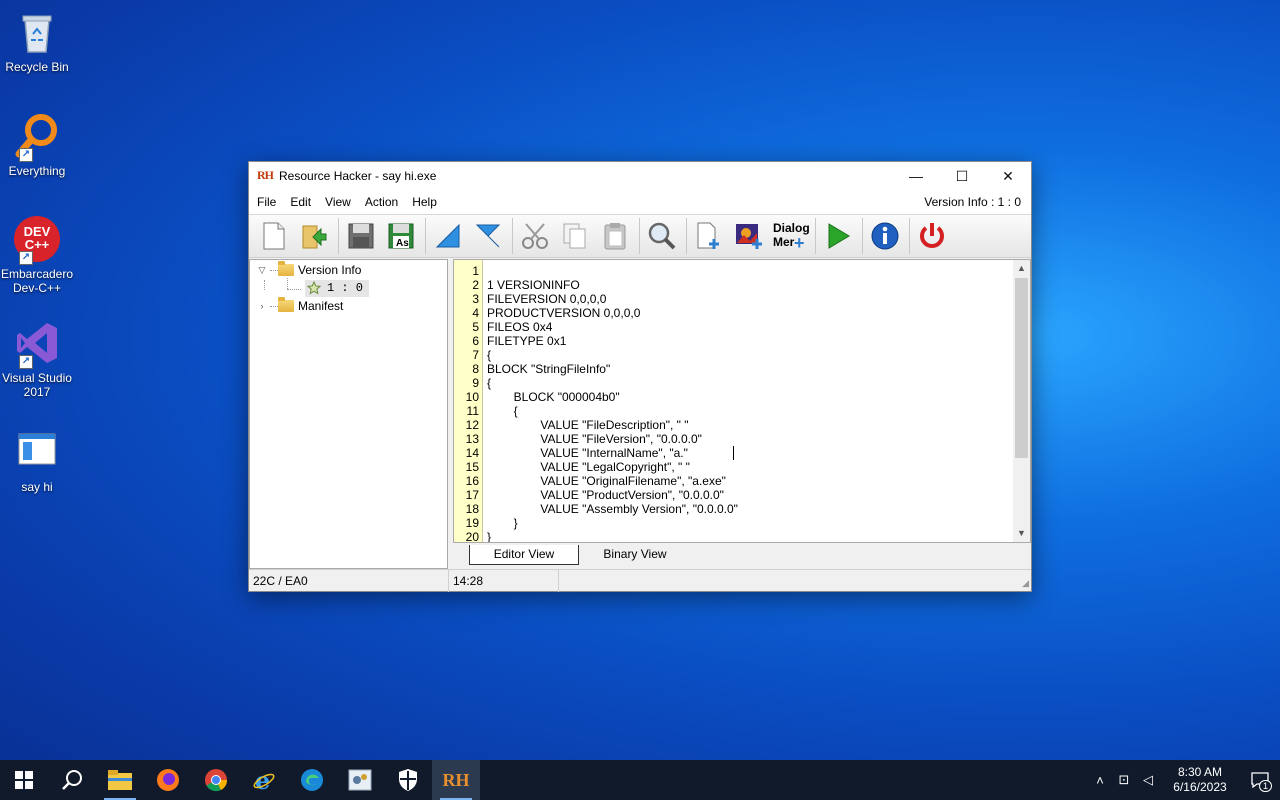  I want to click on desktop-icon-recycle-bin: Recycle Bin, so click(37, 41).